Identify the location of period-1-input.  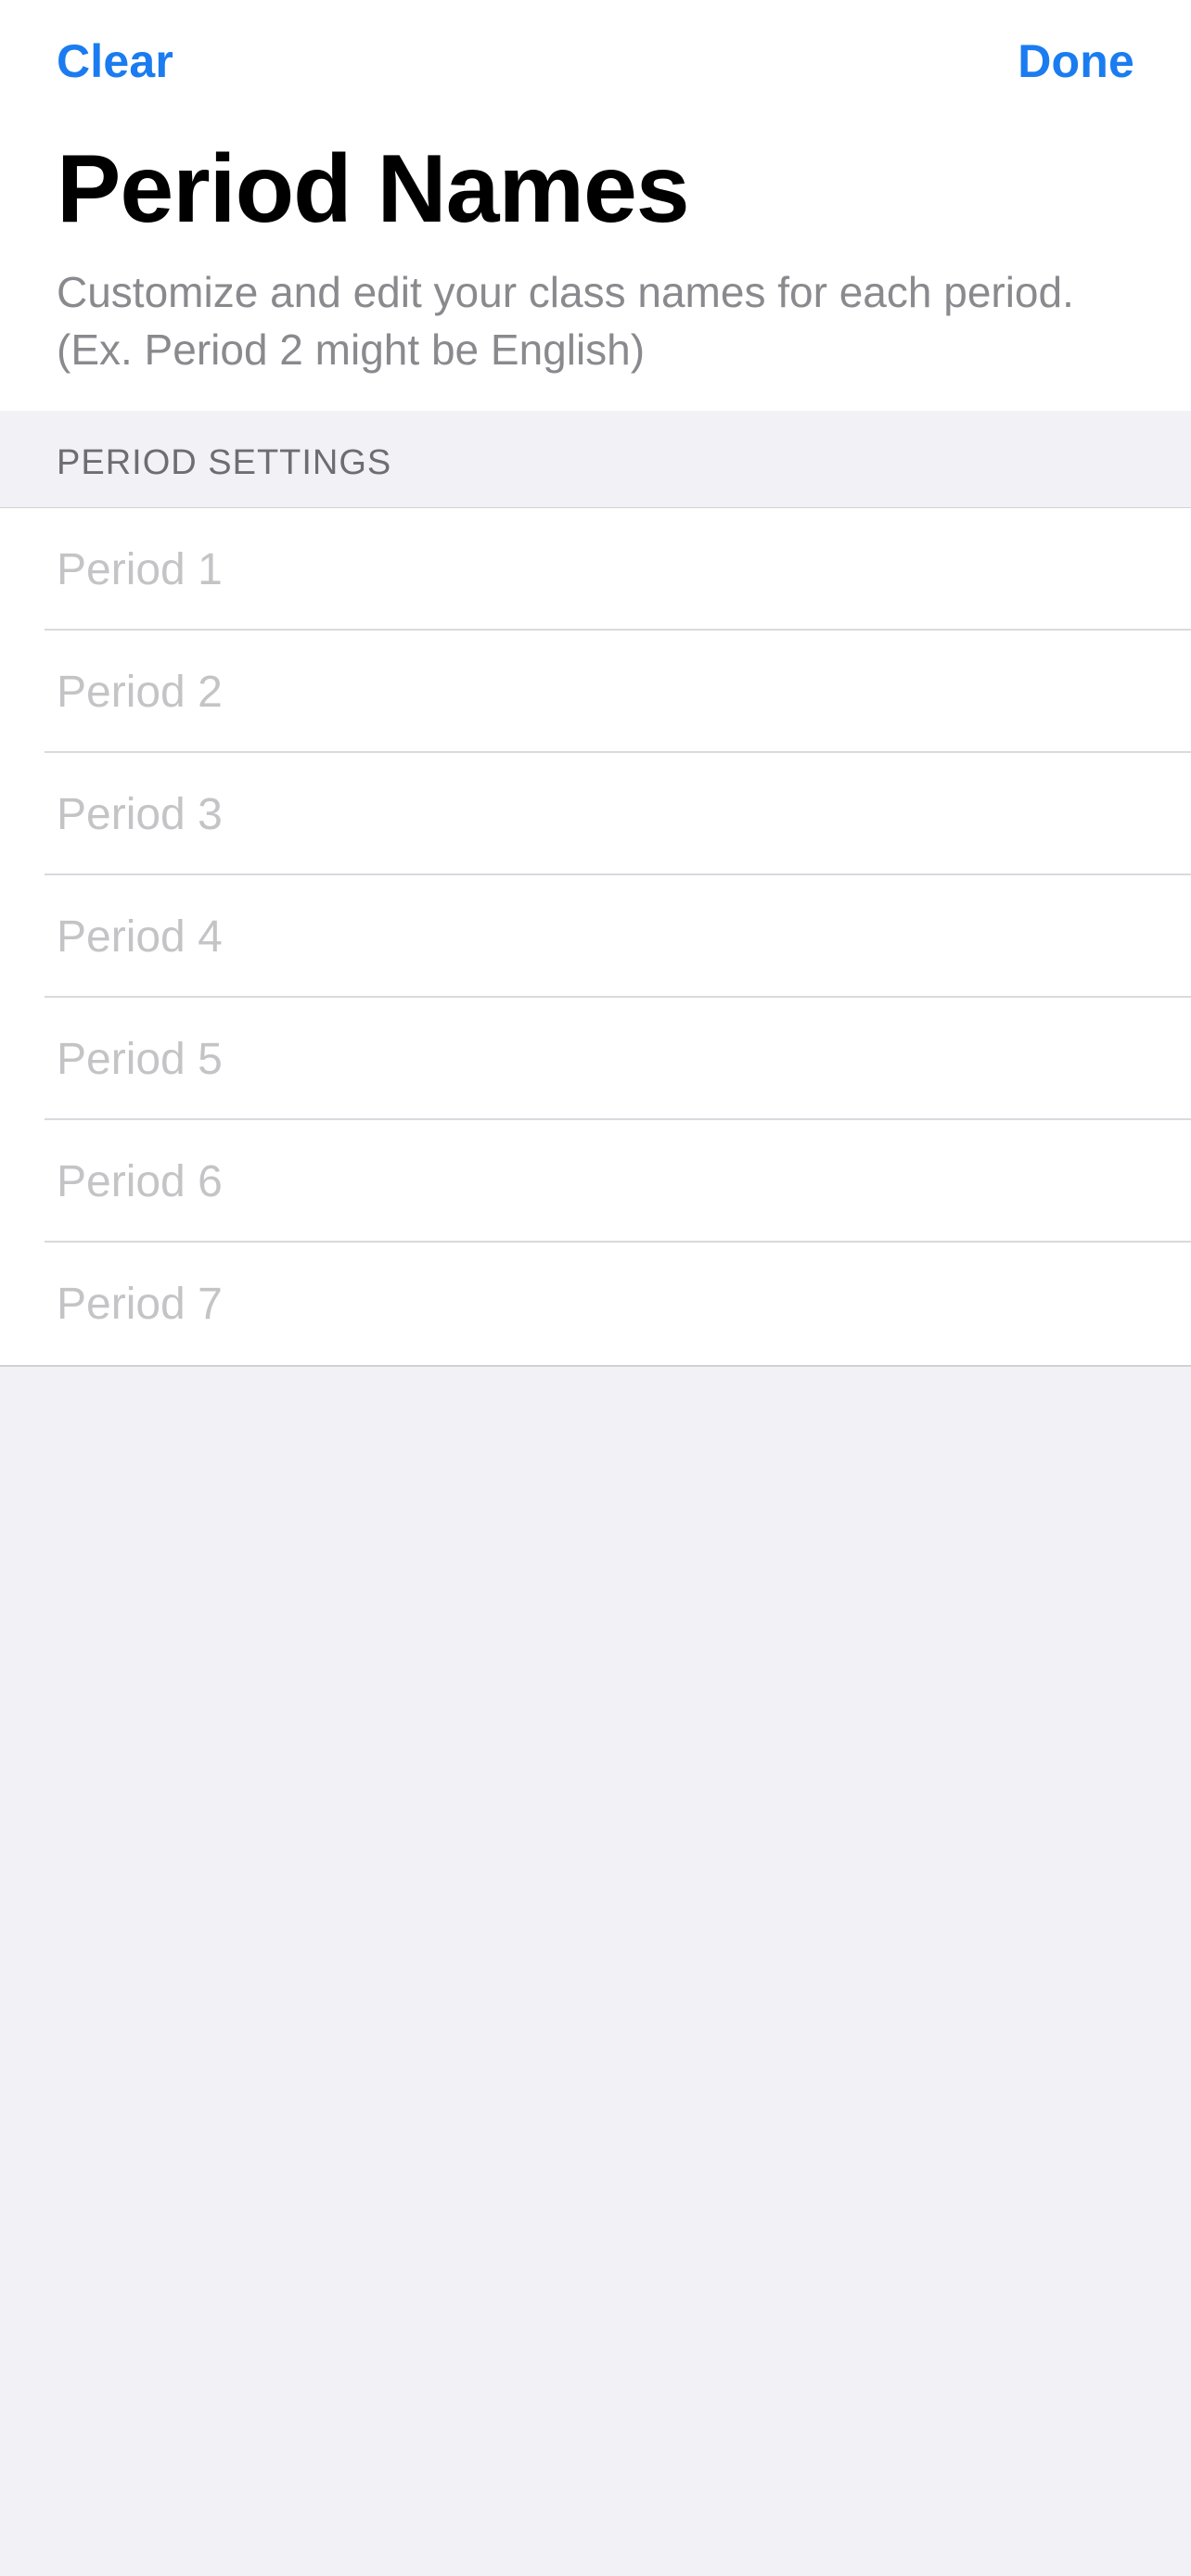
(604, 569).